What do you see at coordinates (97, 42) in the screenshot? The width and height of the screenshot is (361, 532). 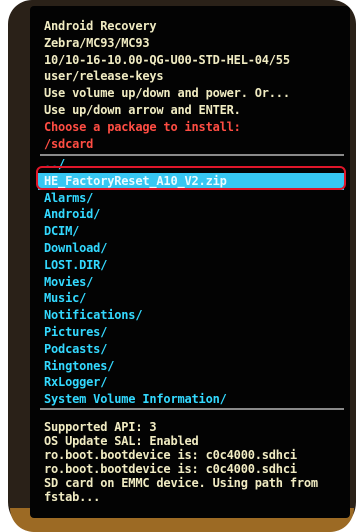 I see `header-device: Zebra/MC93/MC93` at bounding box center [97, 42].